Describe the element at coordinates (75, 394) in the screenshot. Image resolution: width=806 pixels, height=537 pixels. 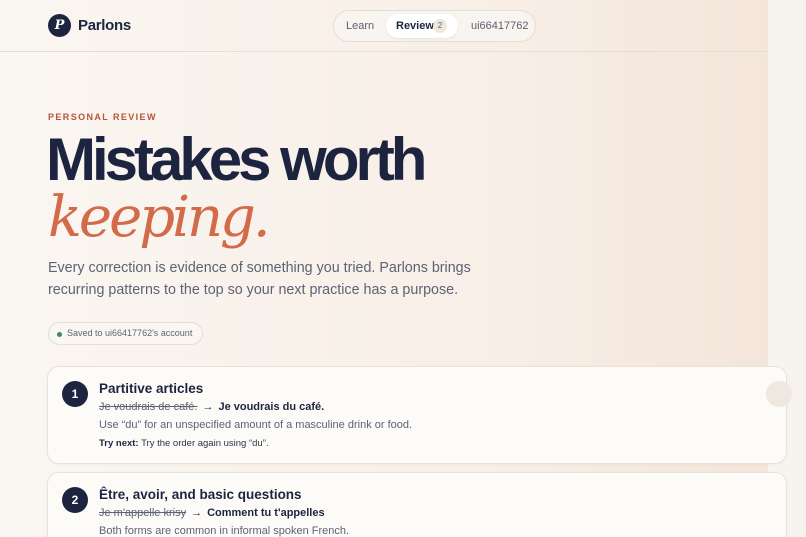
I see `mistake-number: 1` at that location.